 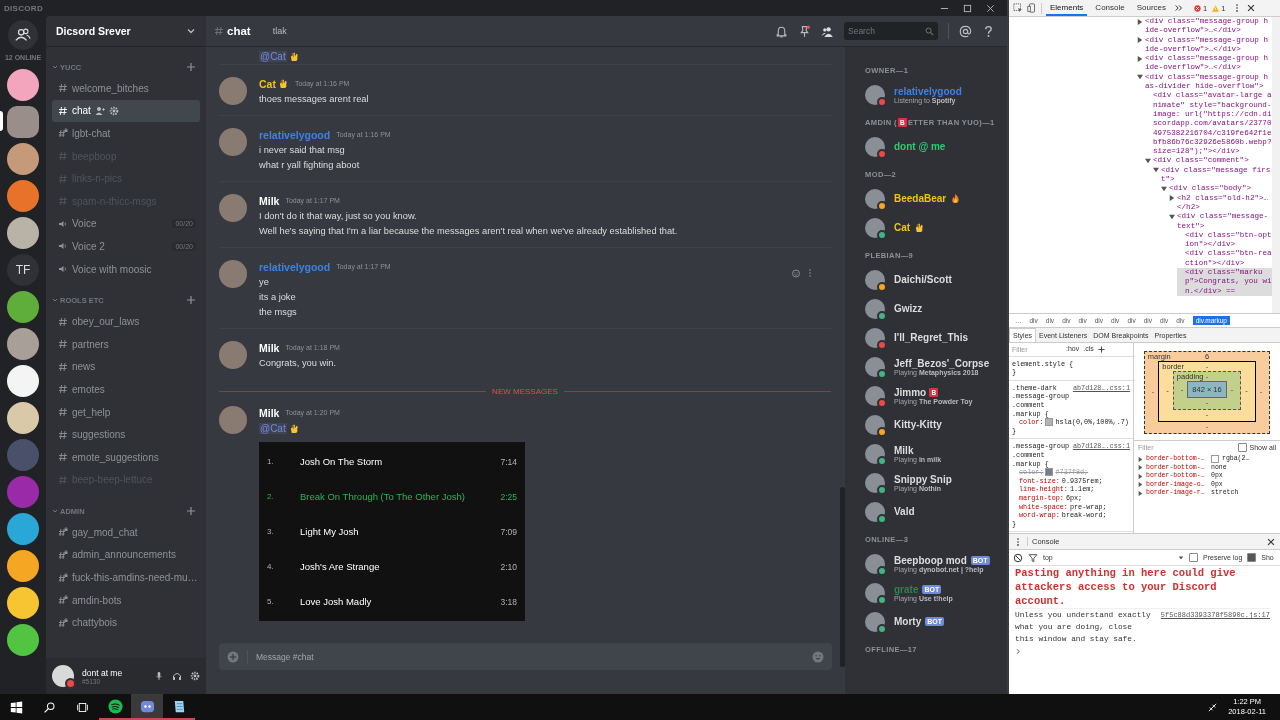 What do you see at coordinates (781, 31) in the screenshot?
I see `bell-icon` at bounding box center [781, 31].